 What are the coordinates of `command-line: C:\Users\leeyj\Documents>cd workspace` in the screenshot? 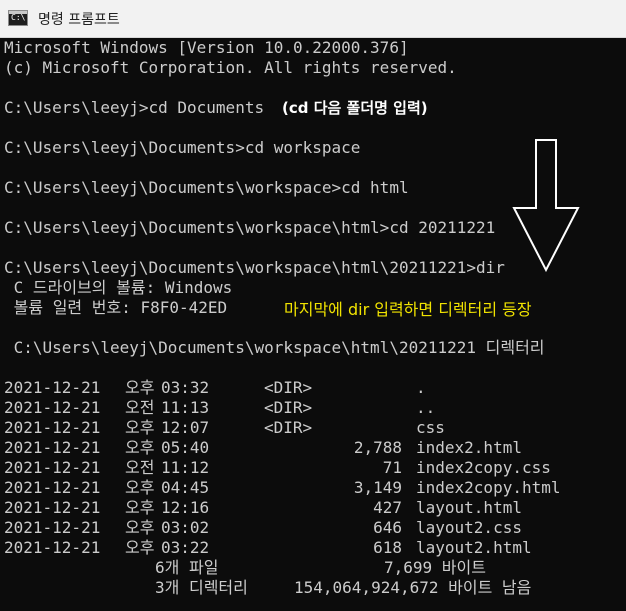 It's located at (182, 147).